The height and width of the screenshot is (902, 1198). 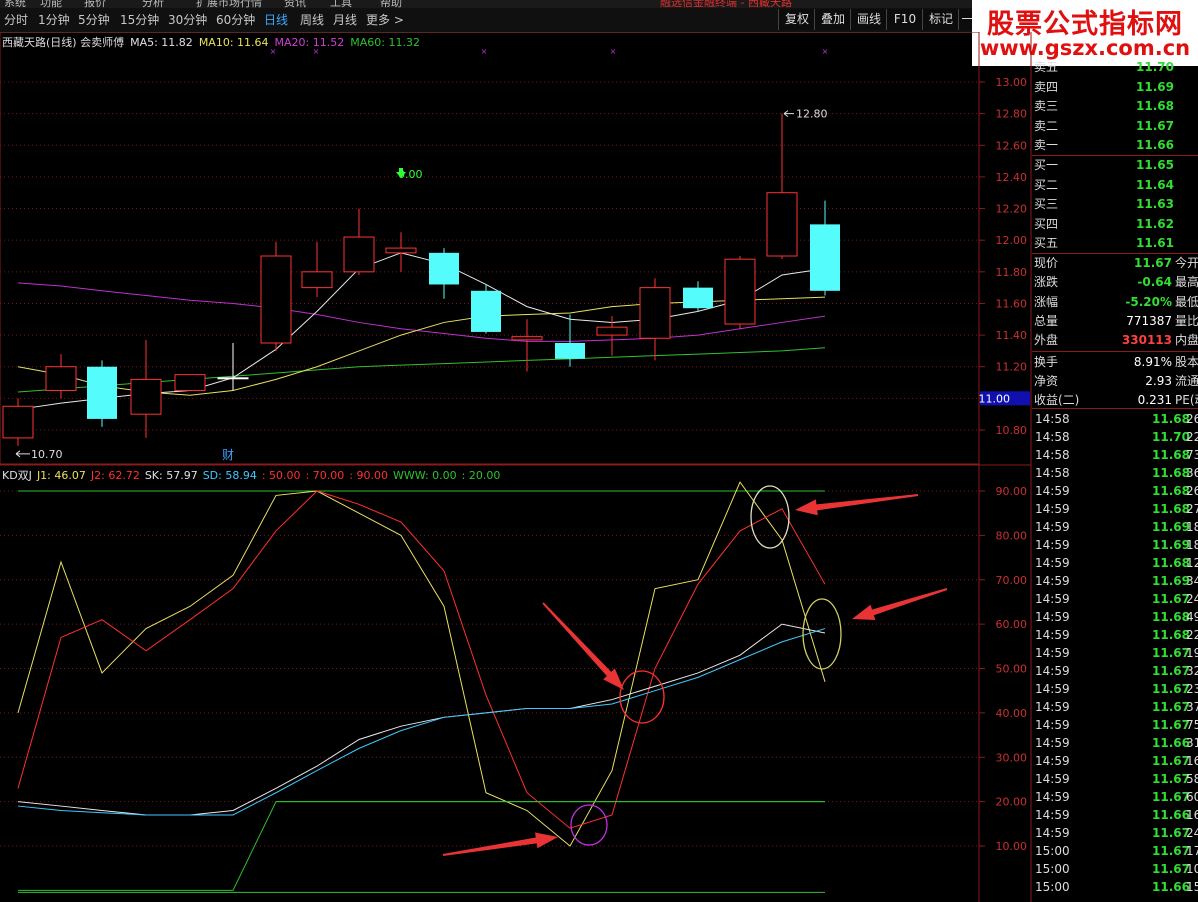 I want to click on bid-price: 11.62, so click(x=1155, y=224).